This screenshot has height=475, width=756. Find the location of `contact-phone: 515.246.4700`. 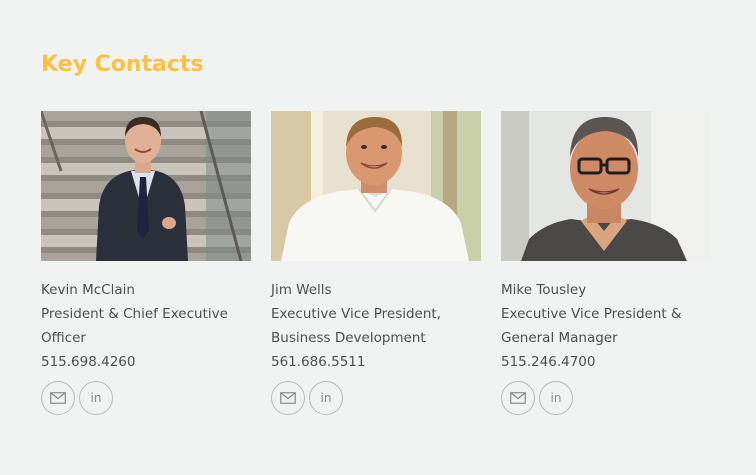

contact-phone: 515.246.4700 is located at coordinates (606, 362).